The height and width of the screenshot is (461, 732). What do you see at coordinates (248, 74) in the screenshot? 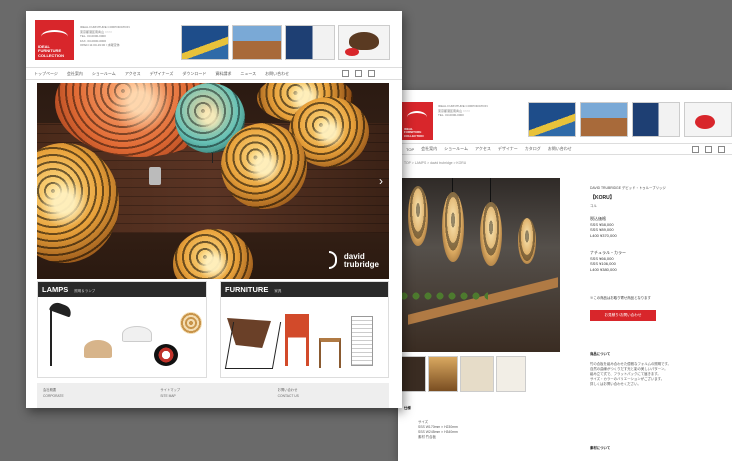
I see `nav-item-news: ニュース` at bounding box center [248, 74].